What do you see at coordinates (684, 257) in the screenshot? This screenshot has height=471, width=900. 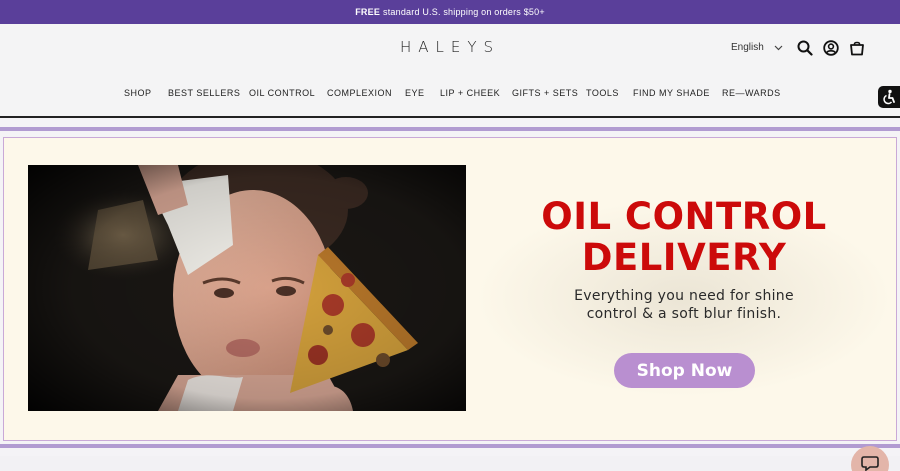 I see `headline-line-2: DELIVERY` at bounding box center [684, 257].